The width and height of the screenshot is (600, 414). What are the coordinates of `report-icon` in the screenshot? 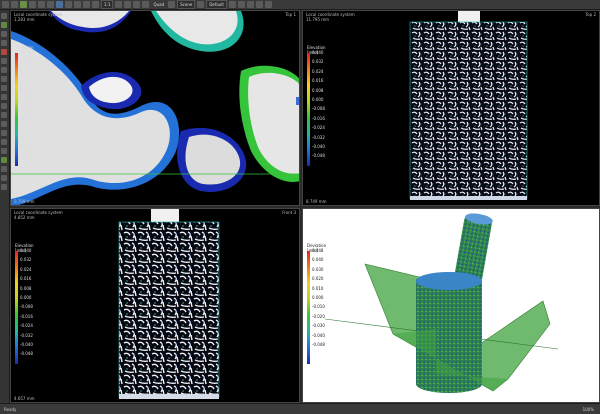 It's located at (4, 169).